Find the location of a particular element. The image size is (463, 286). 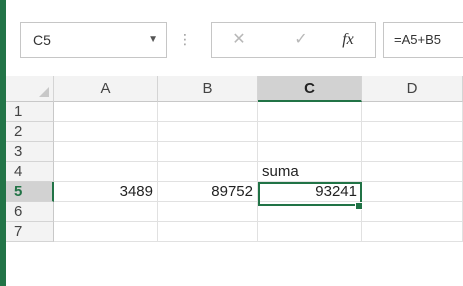

cell-d2 is located at coordinates (412, 132).